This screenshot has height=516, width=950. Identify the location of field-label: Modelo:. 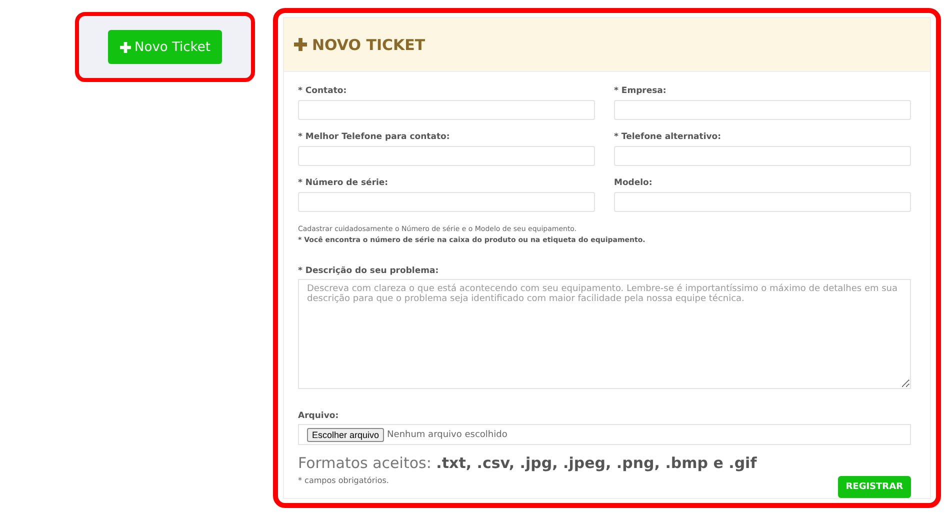
(634, 183).